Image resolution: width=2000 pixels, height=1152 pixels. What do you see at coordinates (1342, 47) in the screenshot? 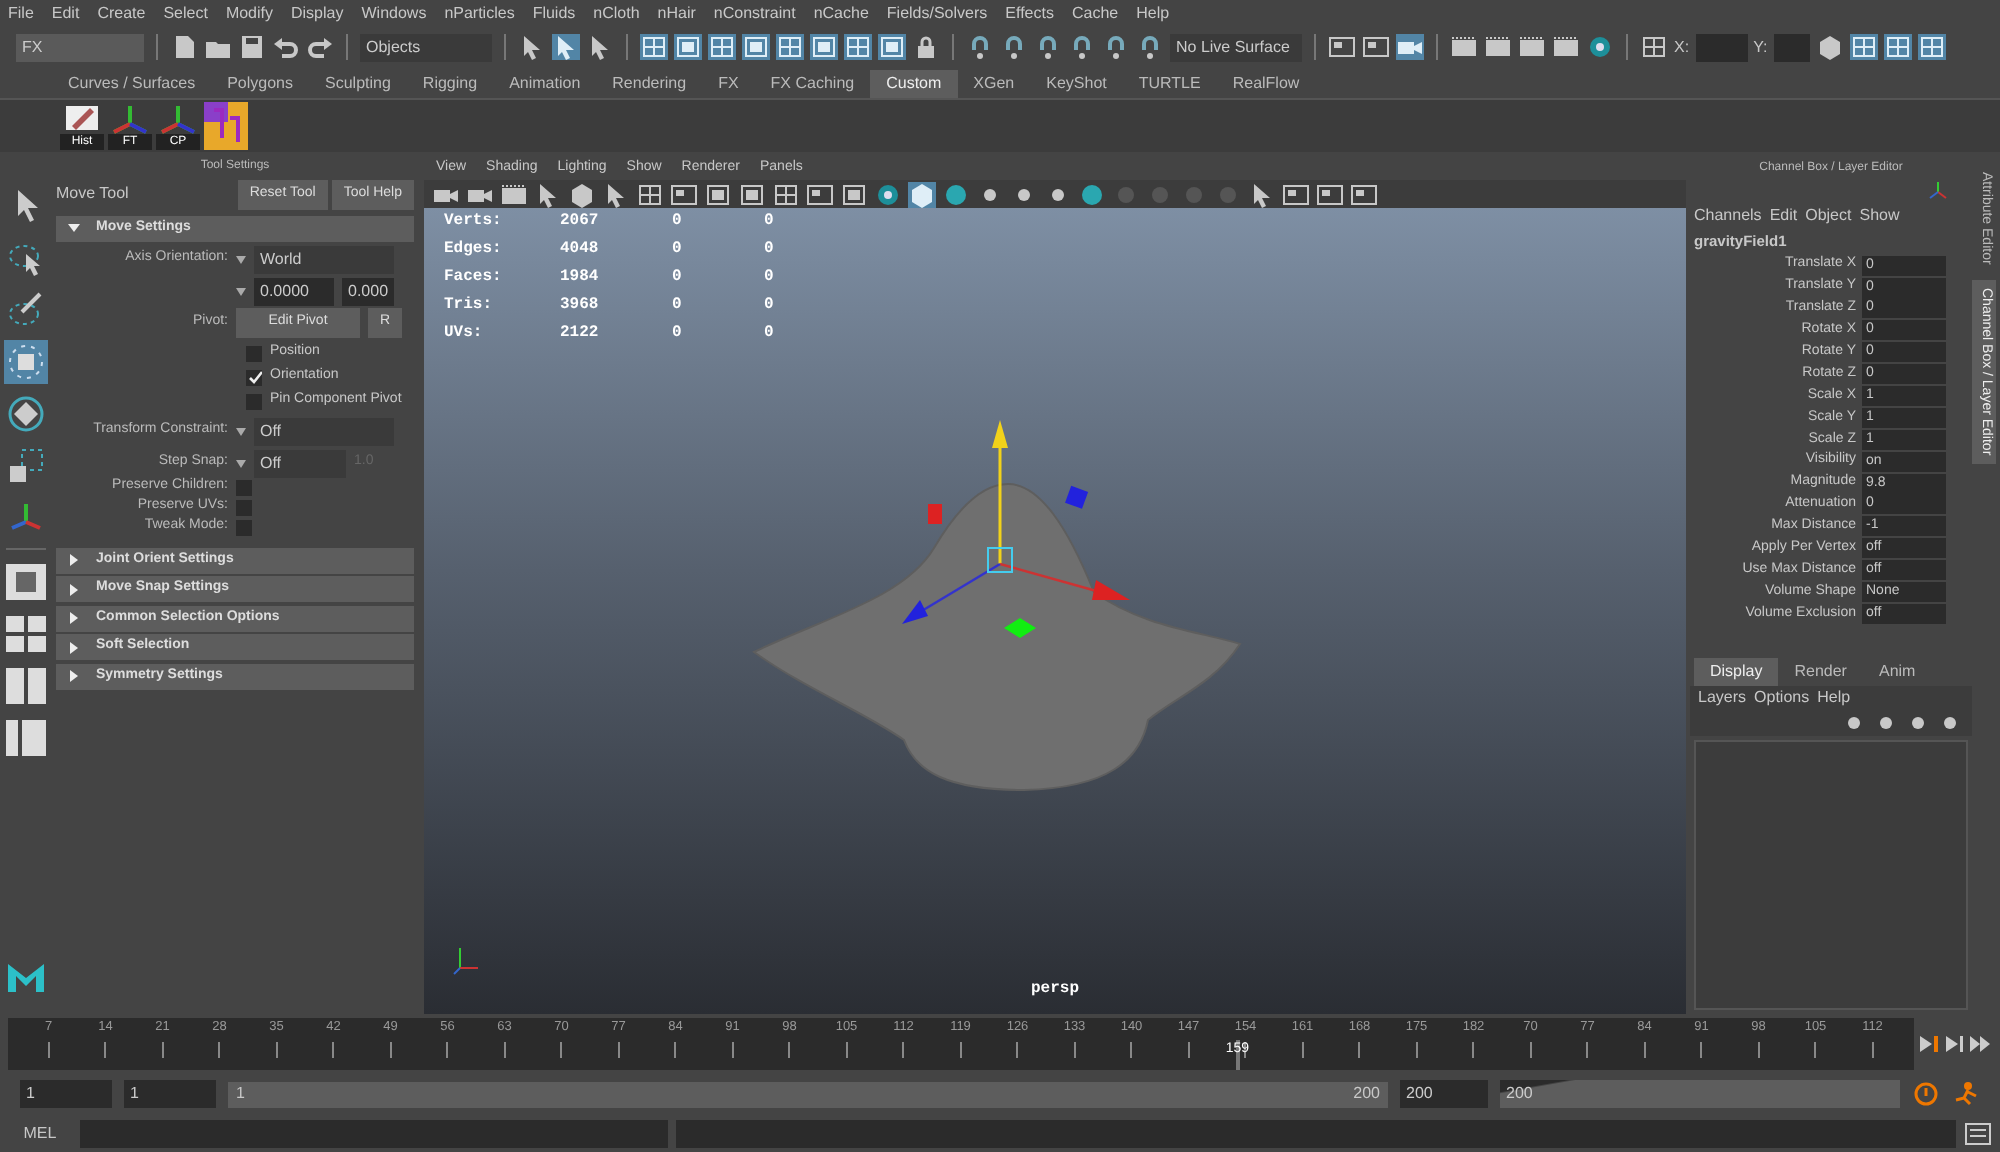
I see `input-icon` at bounding box center [1342, 47].